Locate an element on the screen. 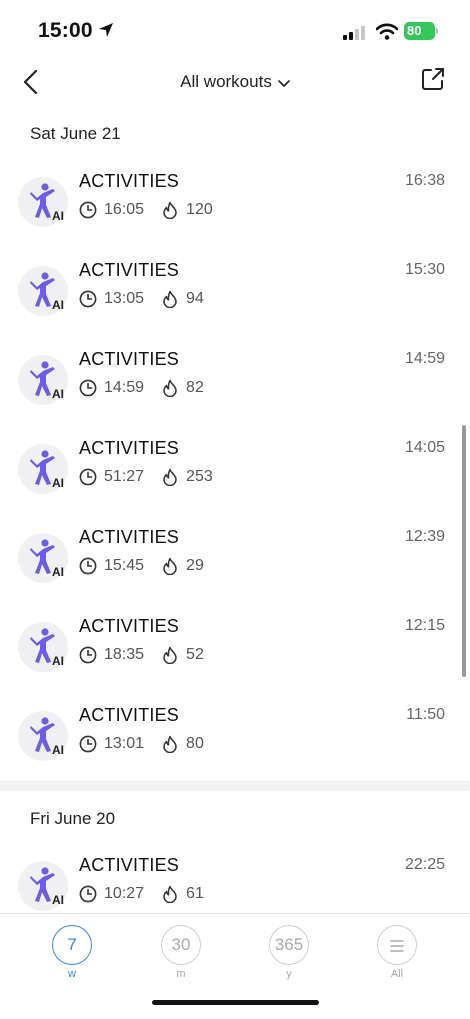 The width and height of the screenshot is (470, 1019). workout-duration: 16:05 is located at coordinates (124, 209).